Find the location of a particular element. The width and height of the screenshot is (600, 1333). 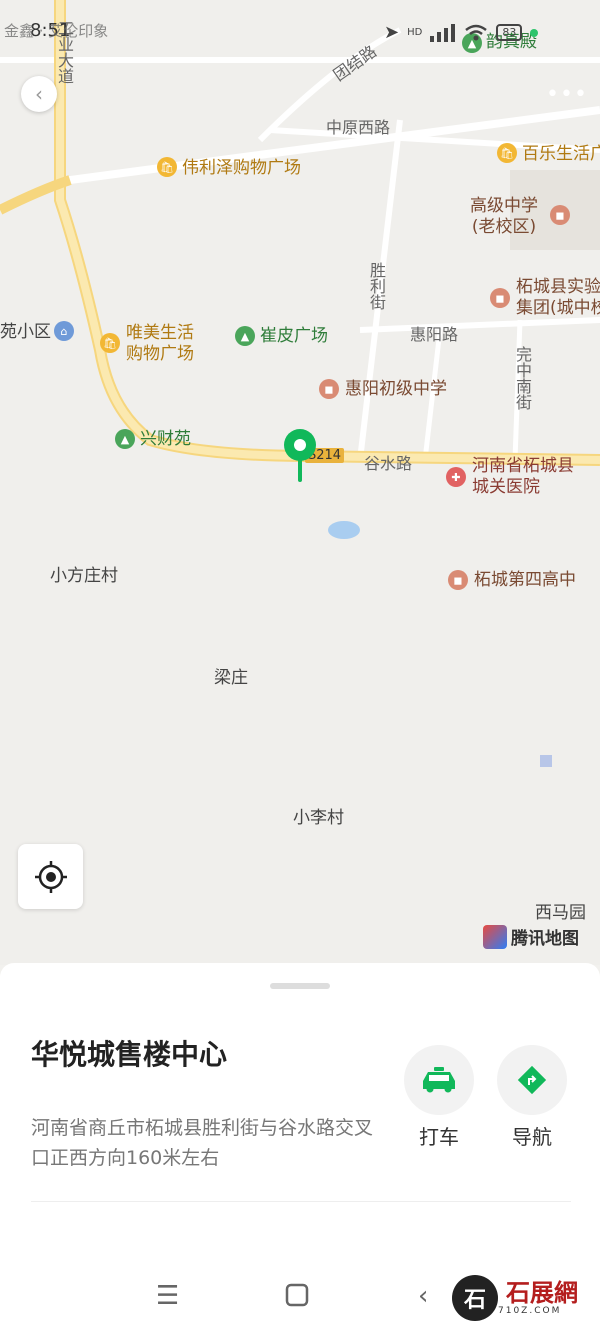

poi-disigao: 柘城第四高中 is located at coordinates (525, 580).